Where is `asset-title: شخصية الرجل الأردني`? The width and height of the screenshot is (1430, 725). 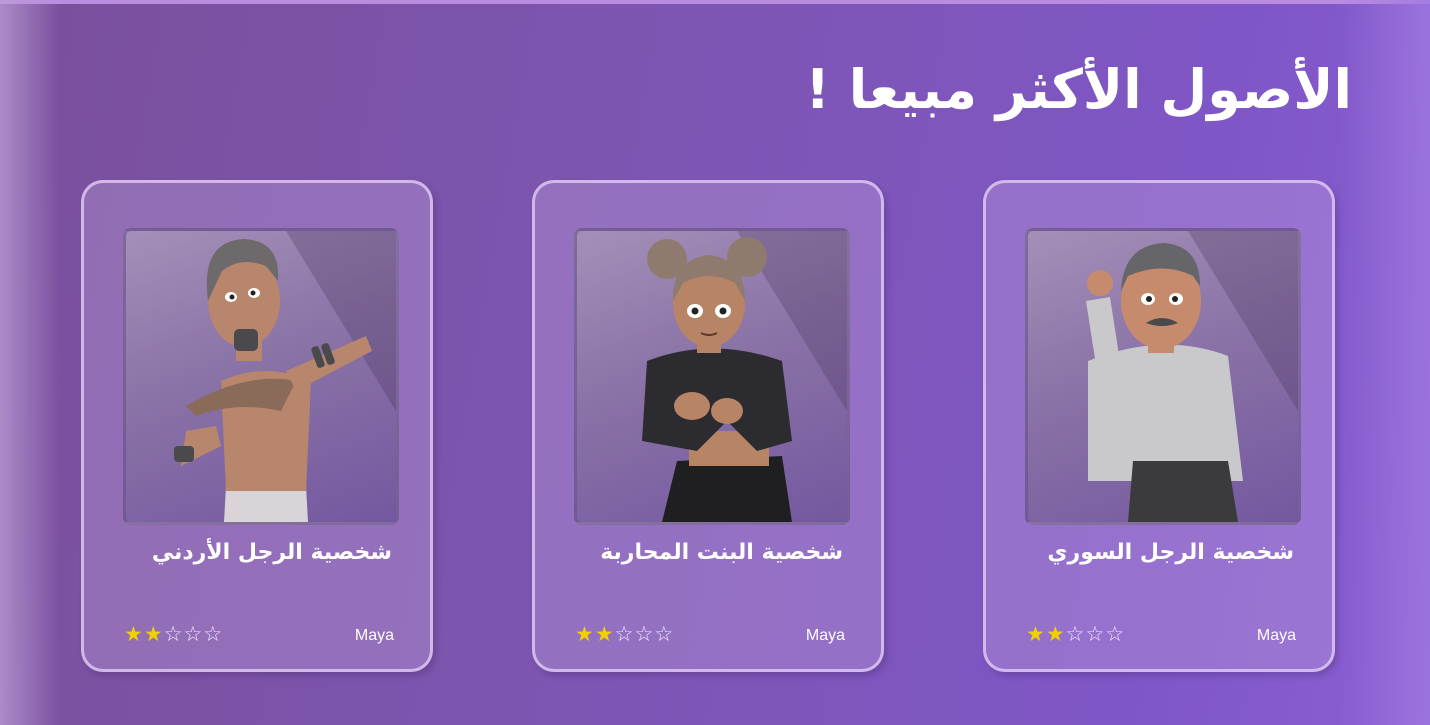 asset-title: شخصية الرجل الأردني is located at coordinates (272, 552).